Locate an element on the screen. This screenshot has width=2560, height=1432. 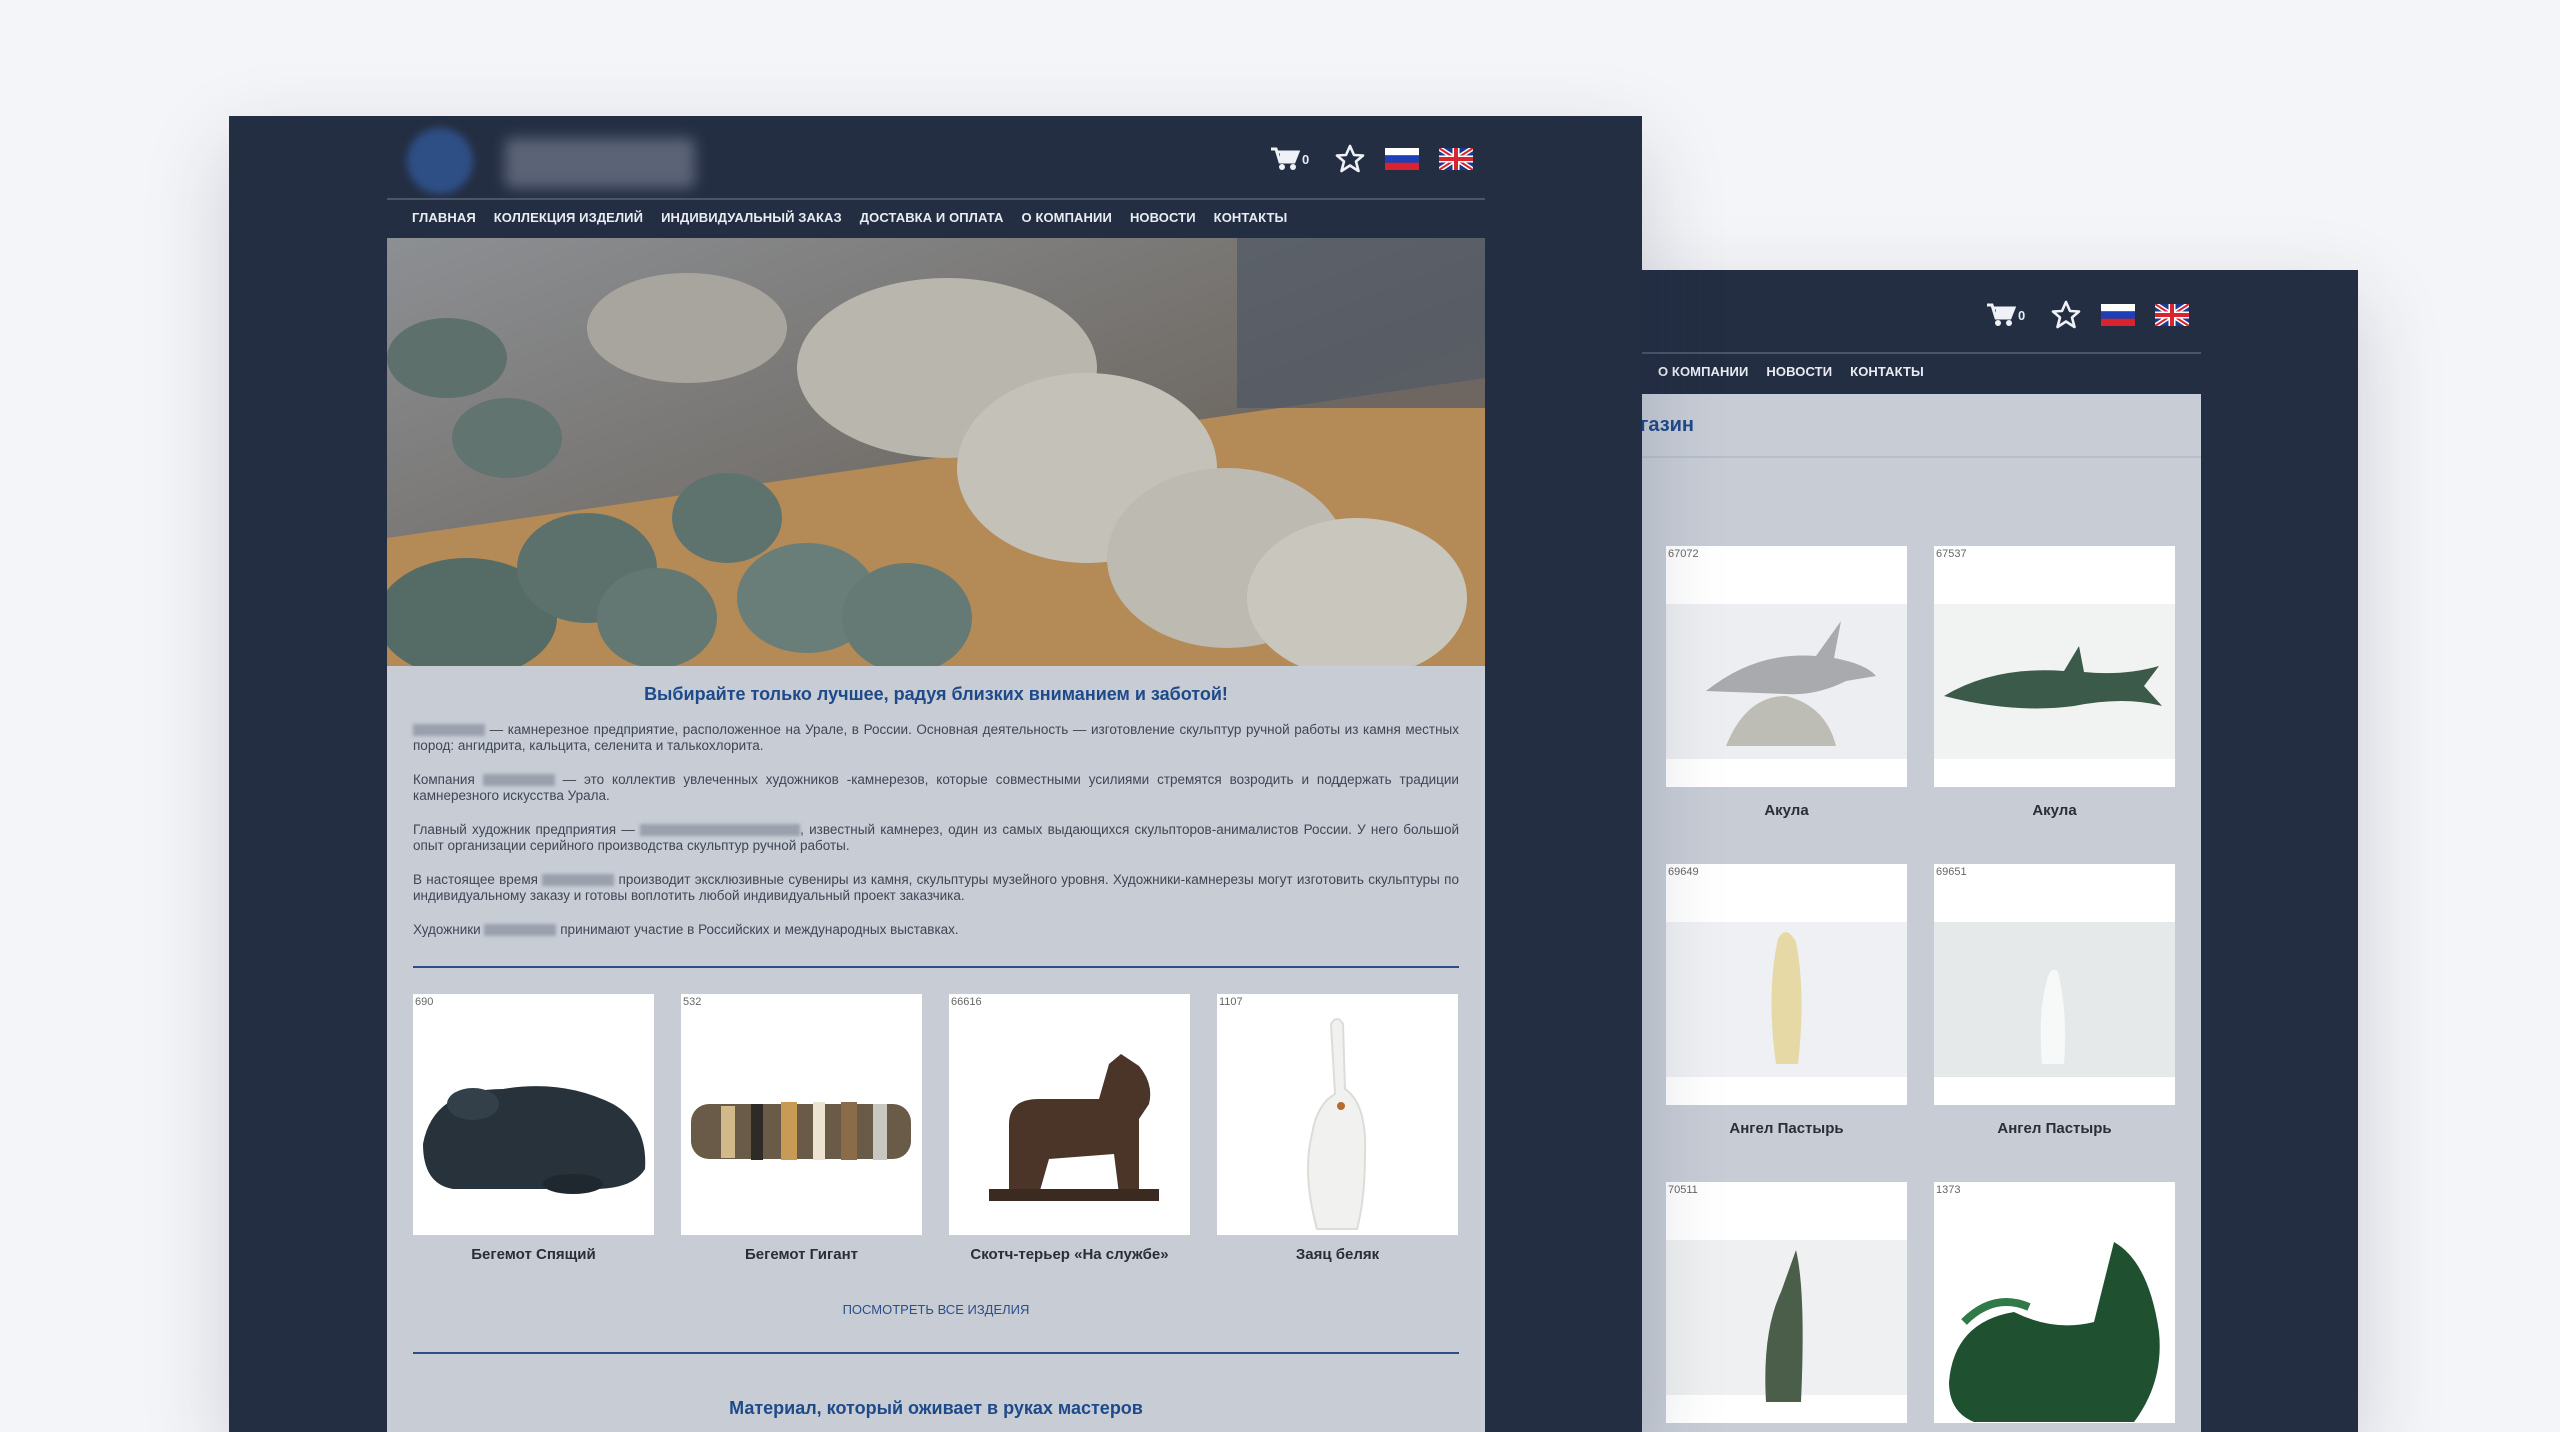
product-code: 1107 is located at coordinates (1231, 1002).